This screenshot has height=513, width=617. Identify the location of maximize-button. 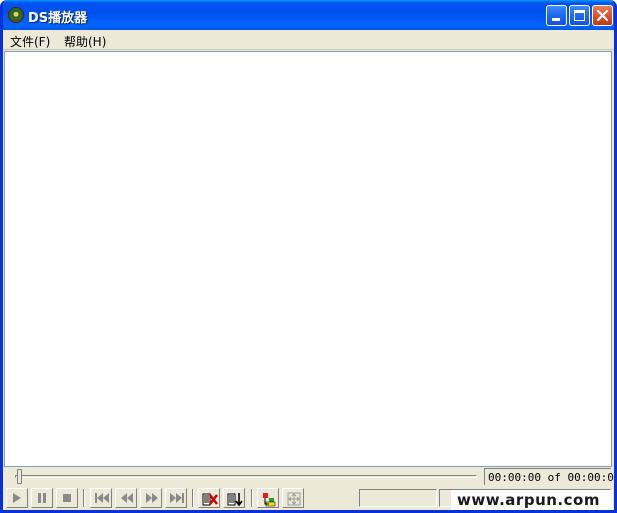
(579, 15).